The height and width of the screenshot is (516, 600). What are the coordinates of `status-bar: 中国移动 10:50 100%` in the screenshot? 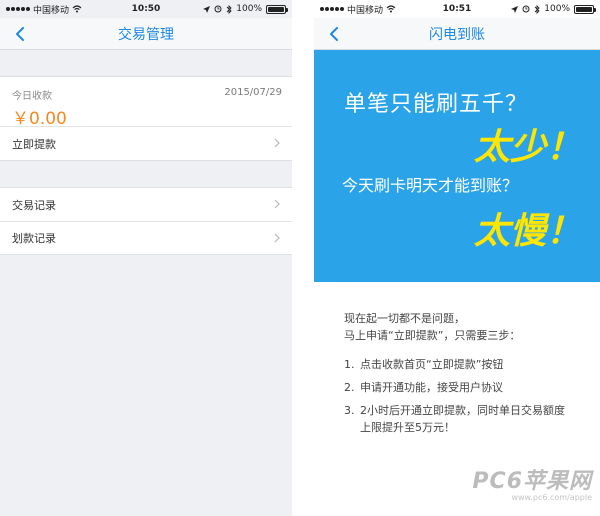 It's located at (146, 9).